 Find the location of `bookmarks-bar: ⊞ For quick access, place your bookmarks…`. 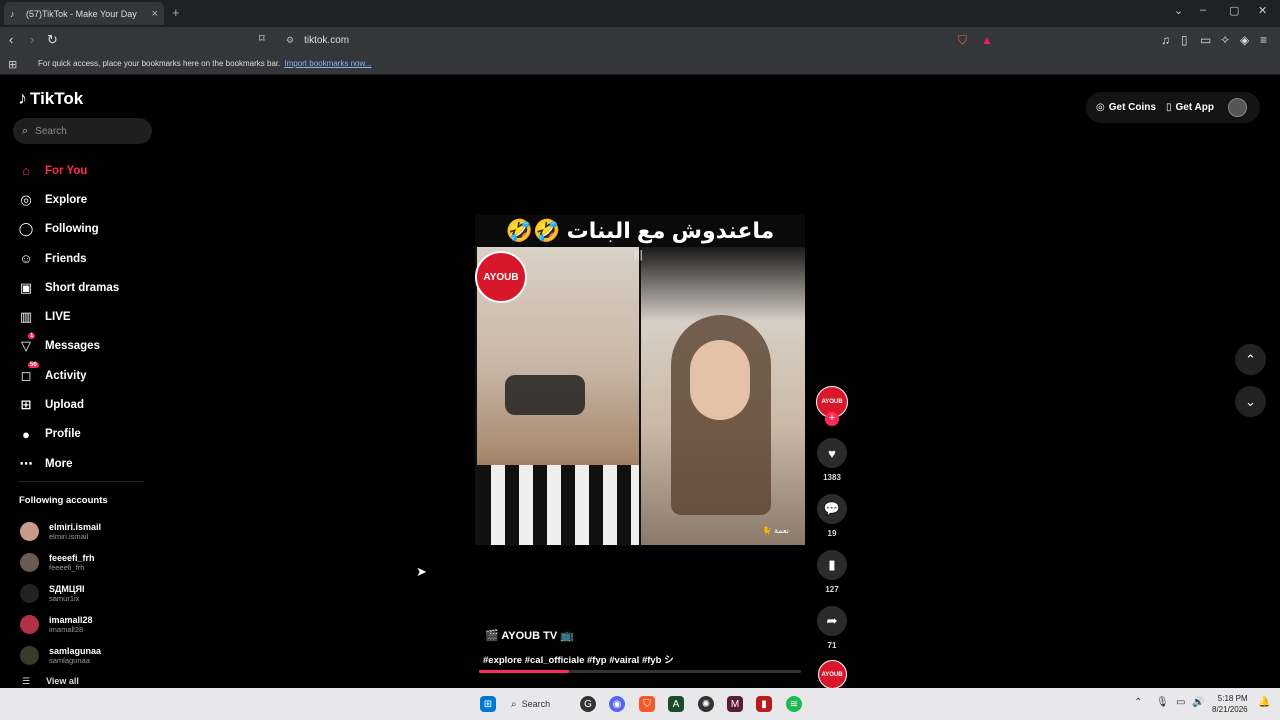

bookmarks-bar: ⊞ For quick access, place your bookmarks… is located at coordinates (640, 64).